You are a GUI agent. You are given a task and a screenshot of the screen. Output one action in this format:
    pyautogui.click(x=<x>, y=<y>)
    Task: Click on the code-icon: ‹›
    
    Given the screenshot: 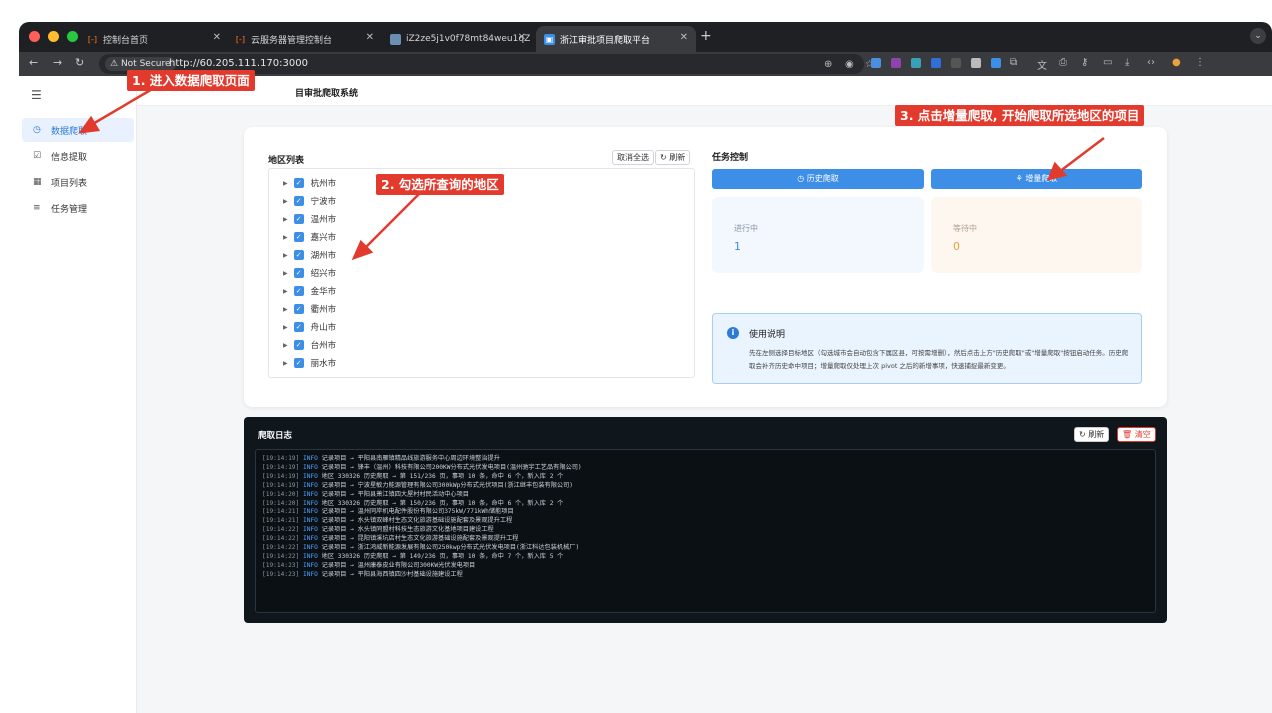 What is the action you would take?
    pyautogui.click(x=1151, y=62)
    